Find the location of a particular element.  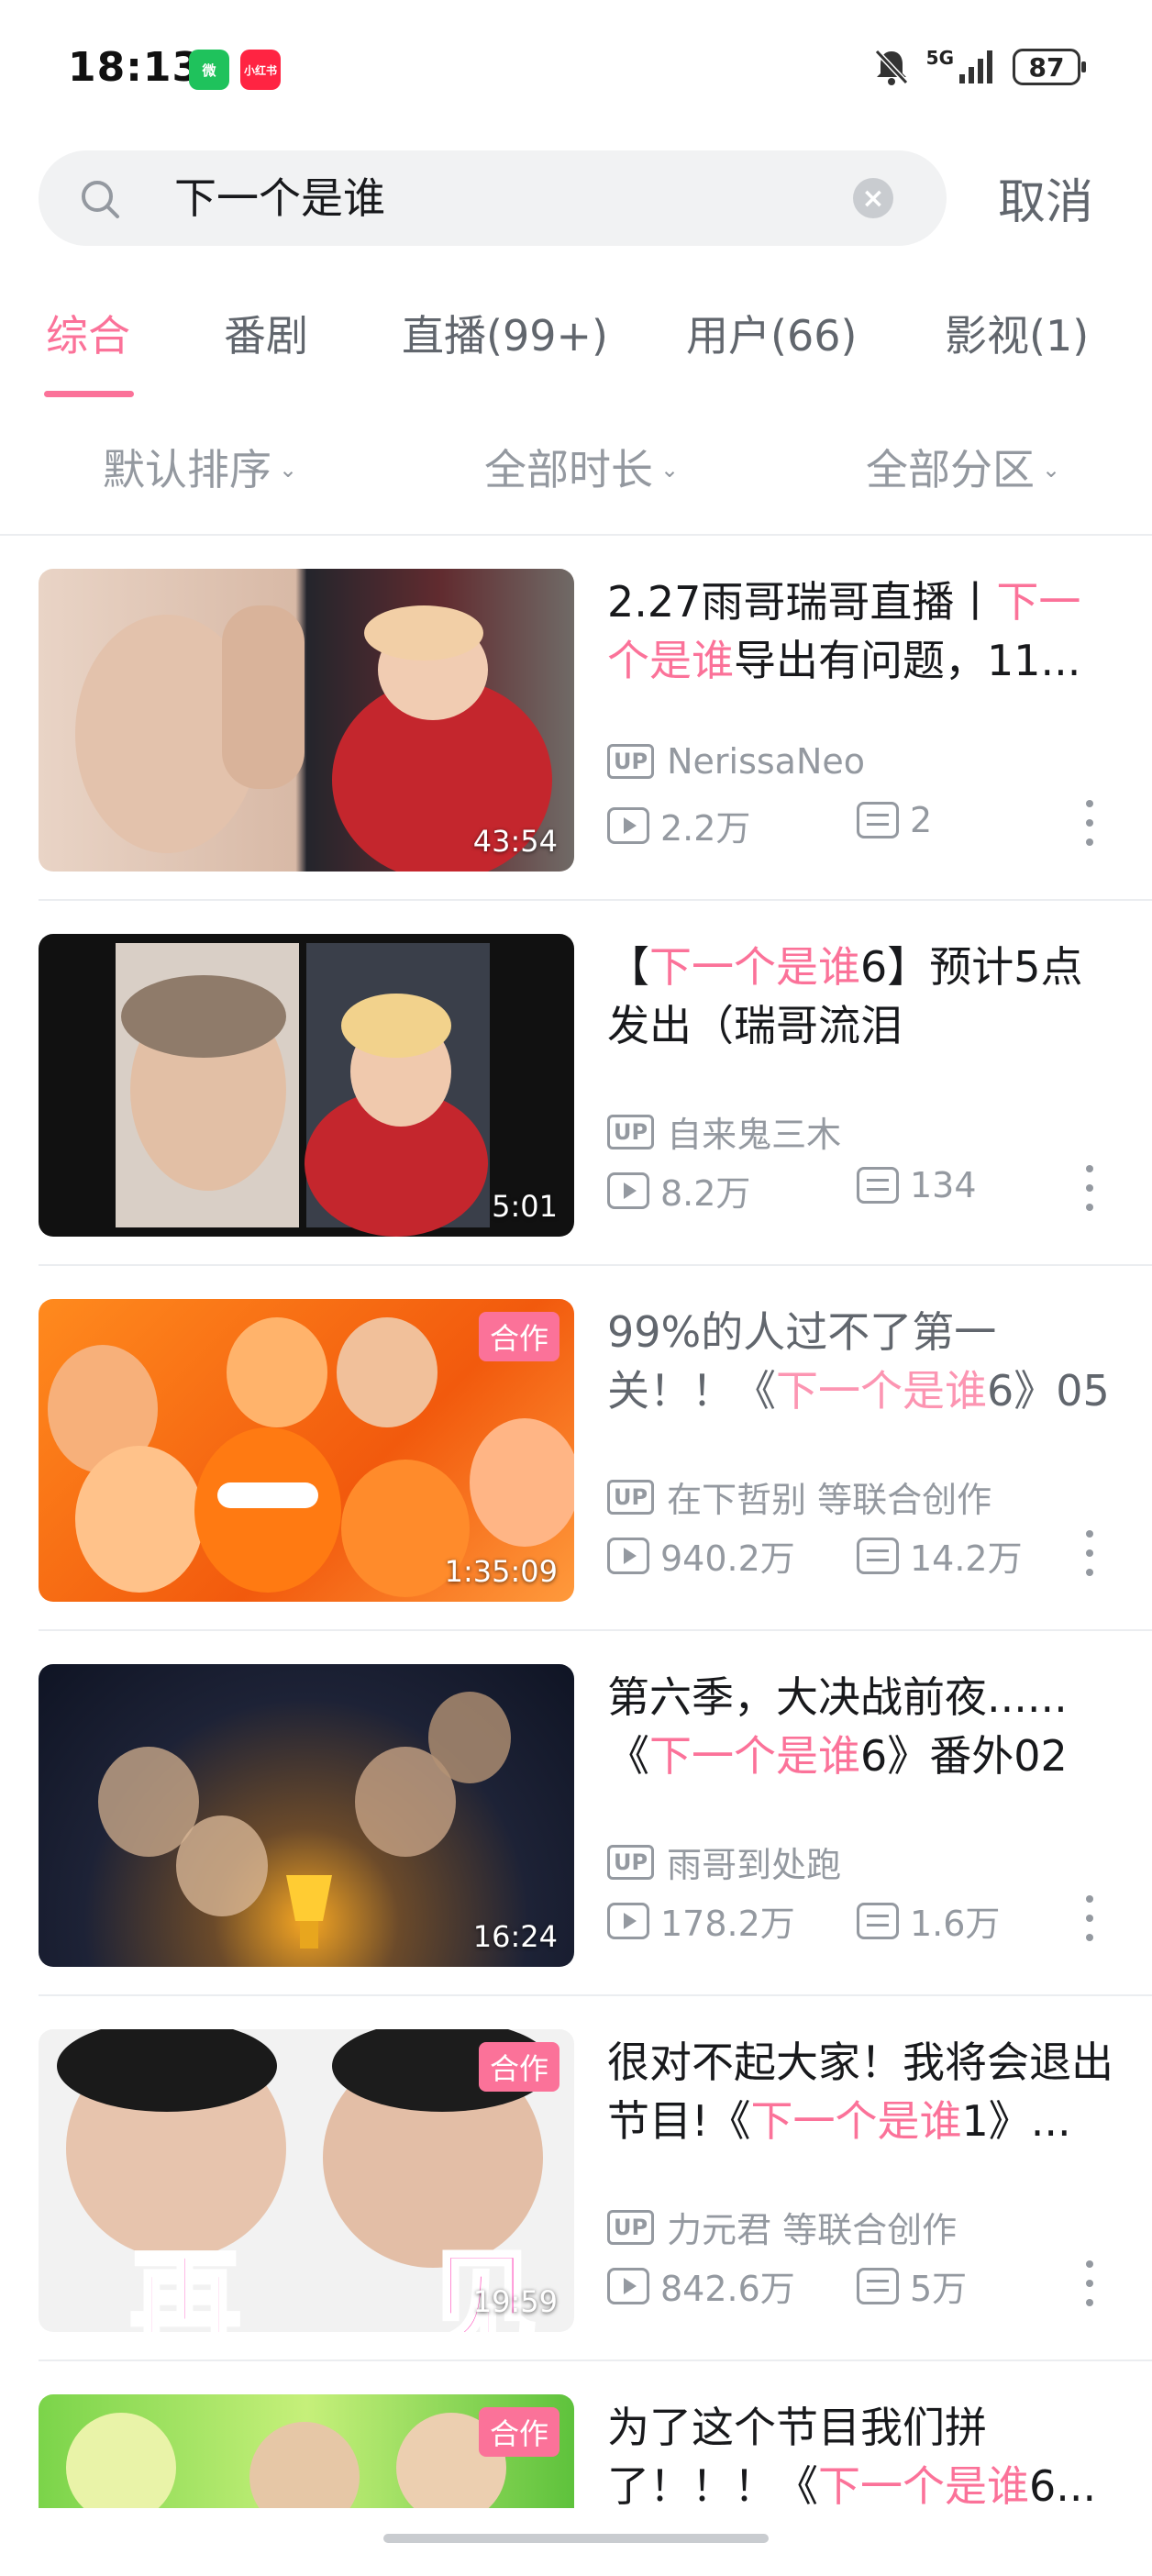

uploader-row: UP 雨哥到处跑 is located at coordinates (724, 1862).